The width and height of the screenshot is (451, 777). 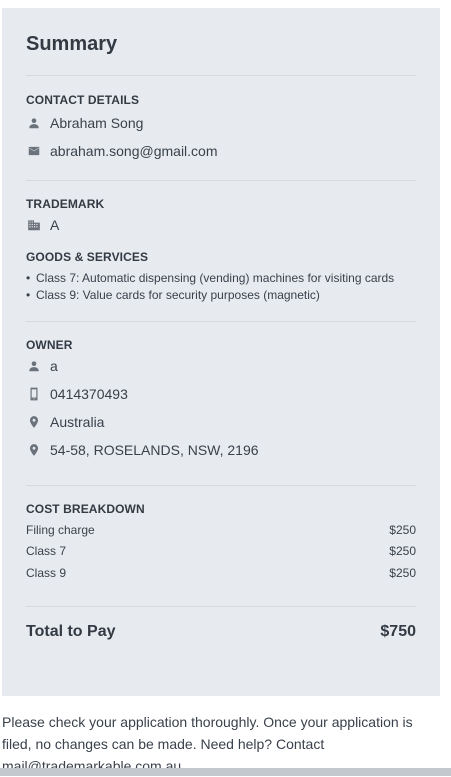 I want to click on cost-label: Class 7, so click(x=46, y=551).